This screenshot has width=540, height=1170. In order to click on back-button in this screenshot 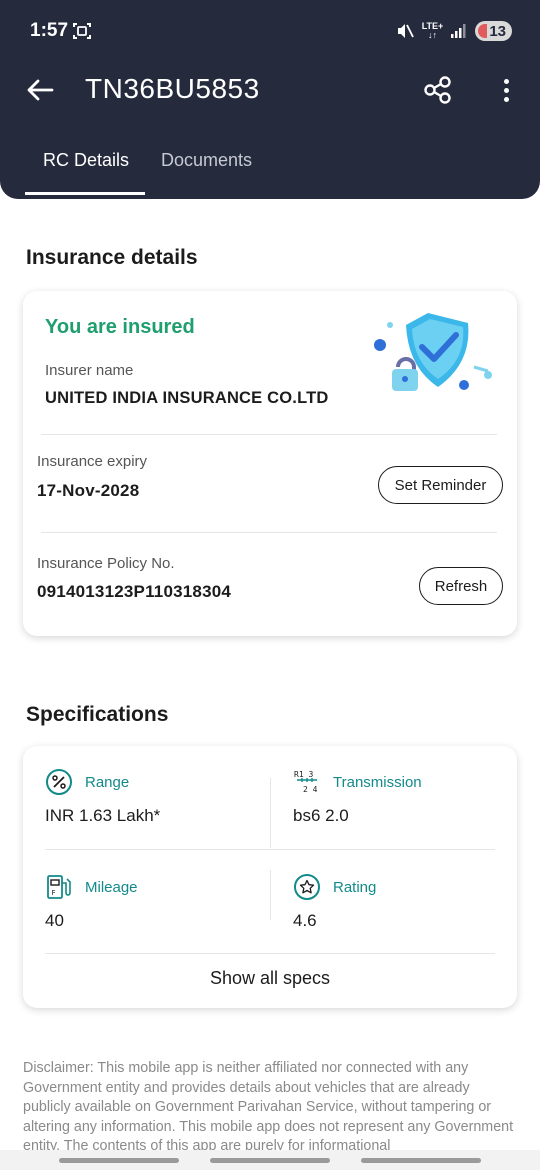, I will do `click(40, 90)`.